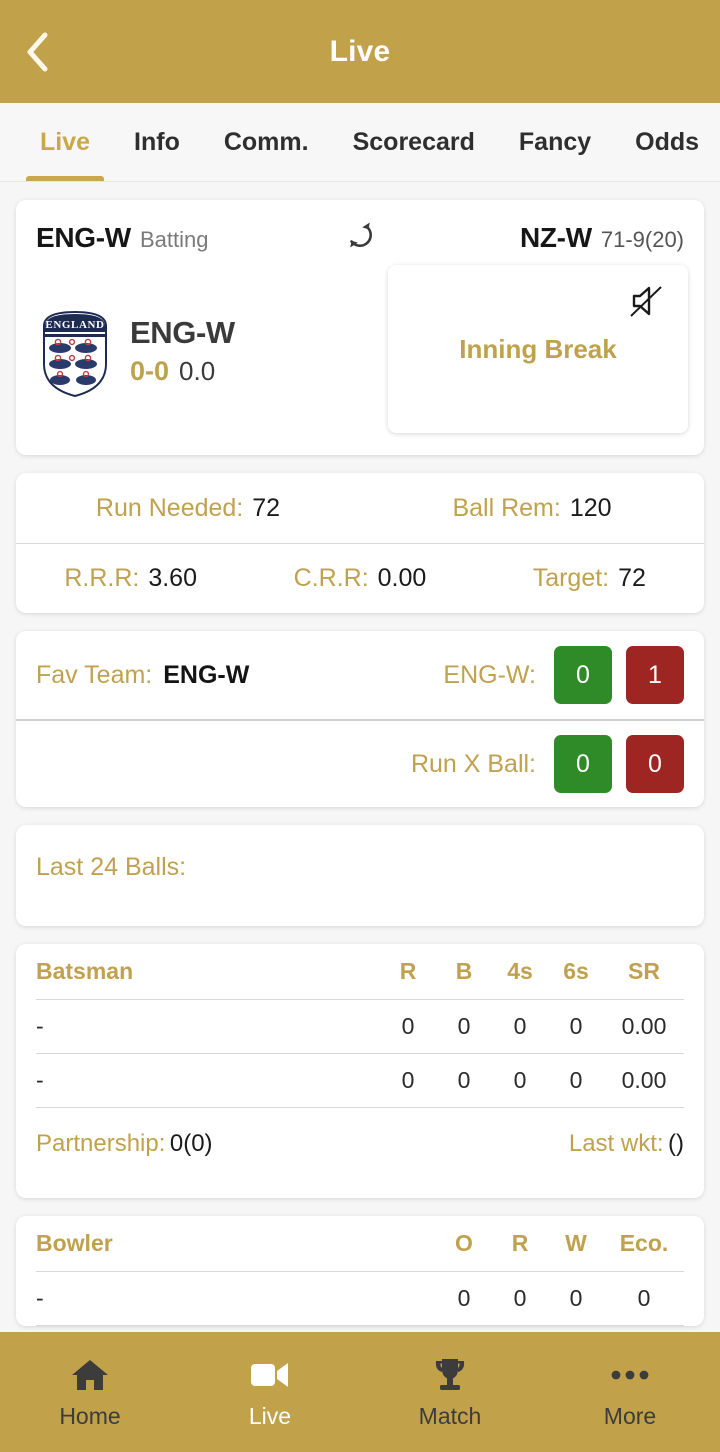  Describe the element at coordinates (520, 971) in the screenshot. I see `col-header-fours: 4s` at that location.